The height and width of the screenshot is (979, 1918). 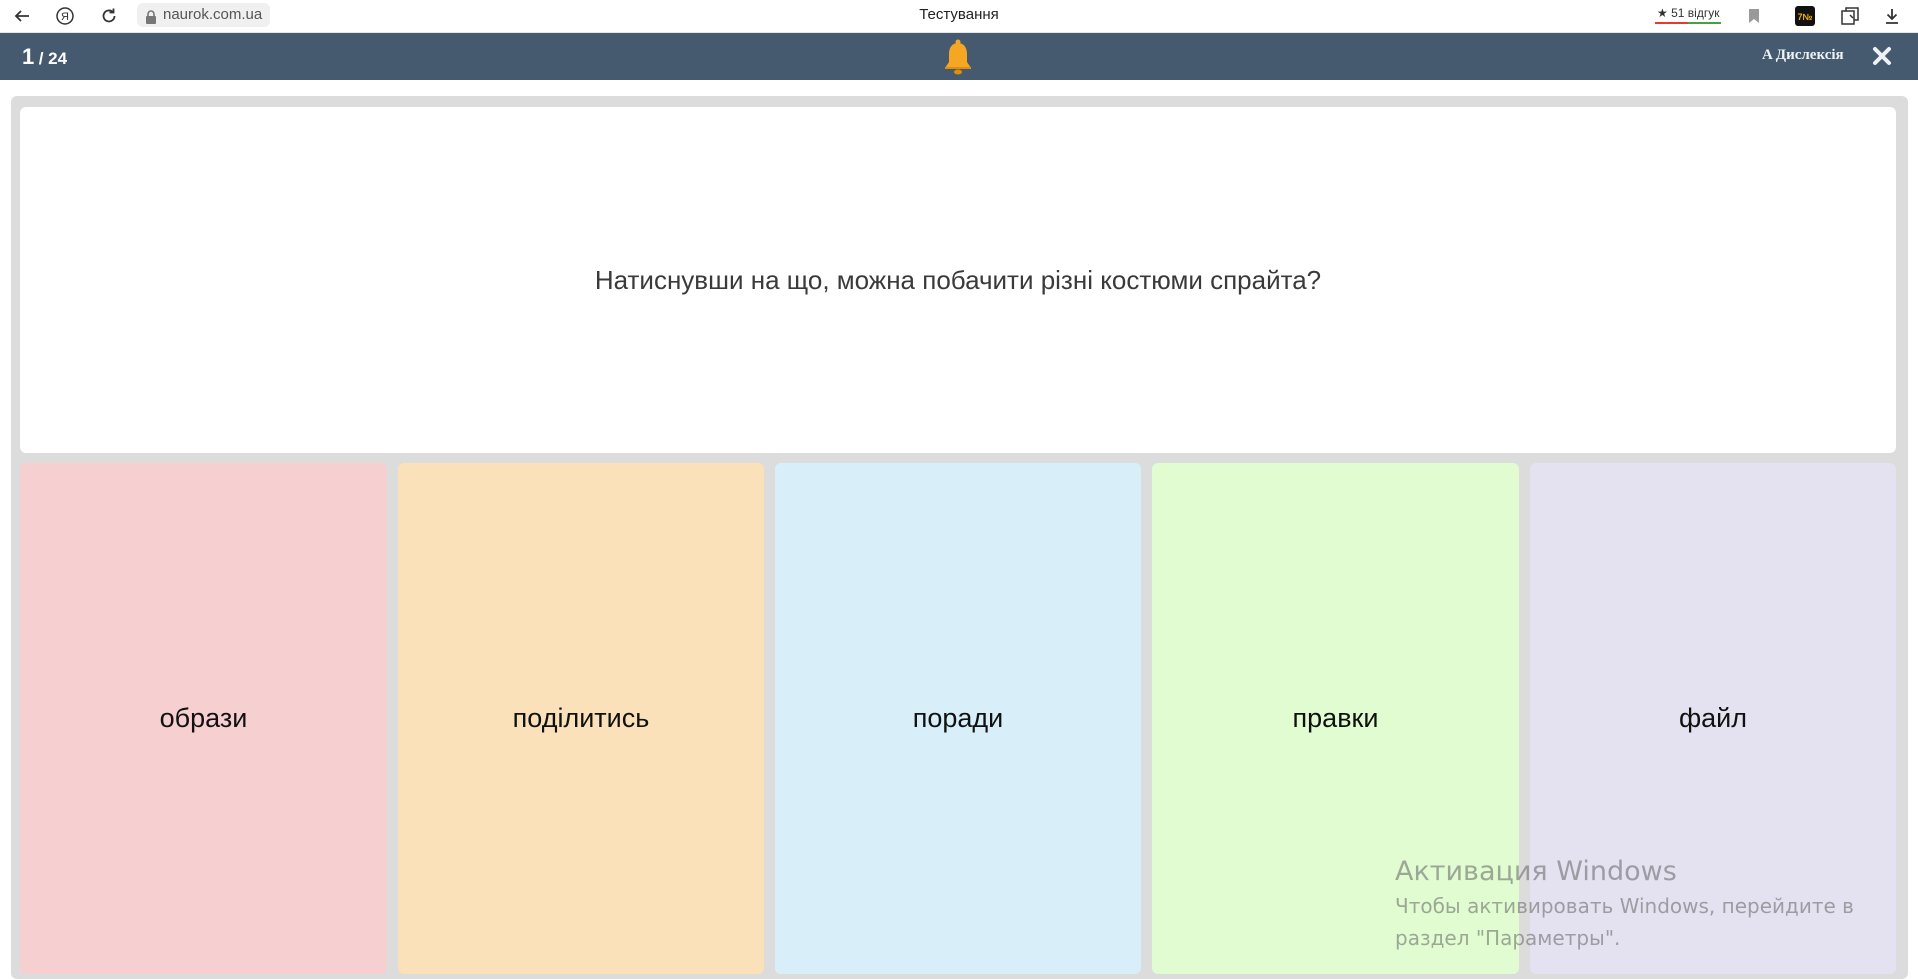 I want to click on page-title: Тестування, so click(x=959, y=14).